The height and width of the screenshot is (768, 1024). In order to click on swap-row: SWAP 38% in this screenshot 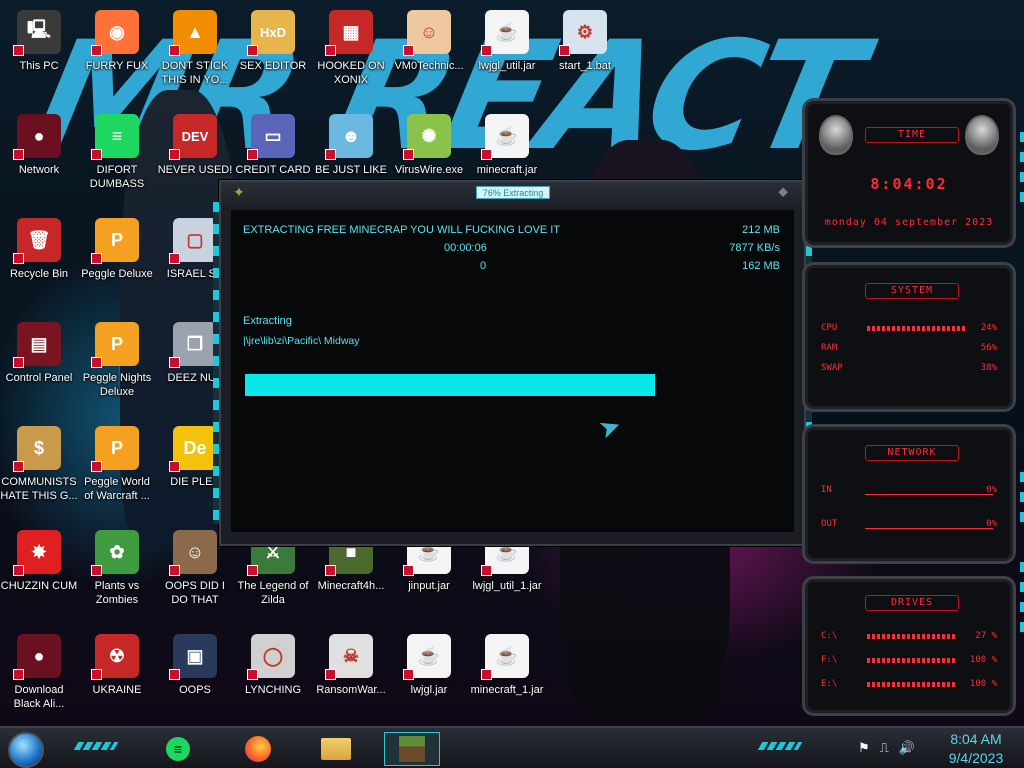, I will do `click(909, 369)`.